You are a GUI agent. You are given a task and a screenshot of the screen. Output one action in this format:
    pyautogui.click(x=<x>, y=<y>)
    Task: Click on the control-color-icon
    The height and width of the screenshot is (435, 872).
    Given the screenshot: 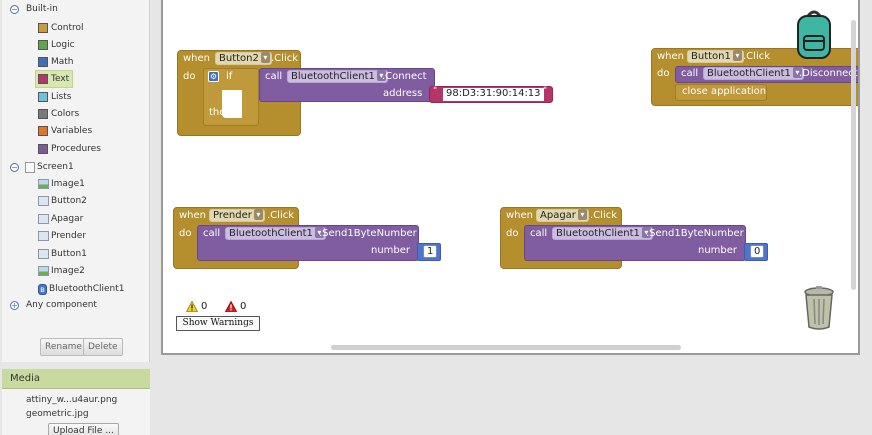 What is the action you would take?
    pyautogui.click(x=43, y=28)
    